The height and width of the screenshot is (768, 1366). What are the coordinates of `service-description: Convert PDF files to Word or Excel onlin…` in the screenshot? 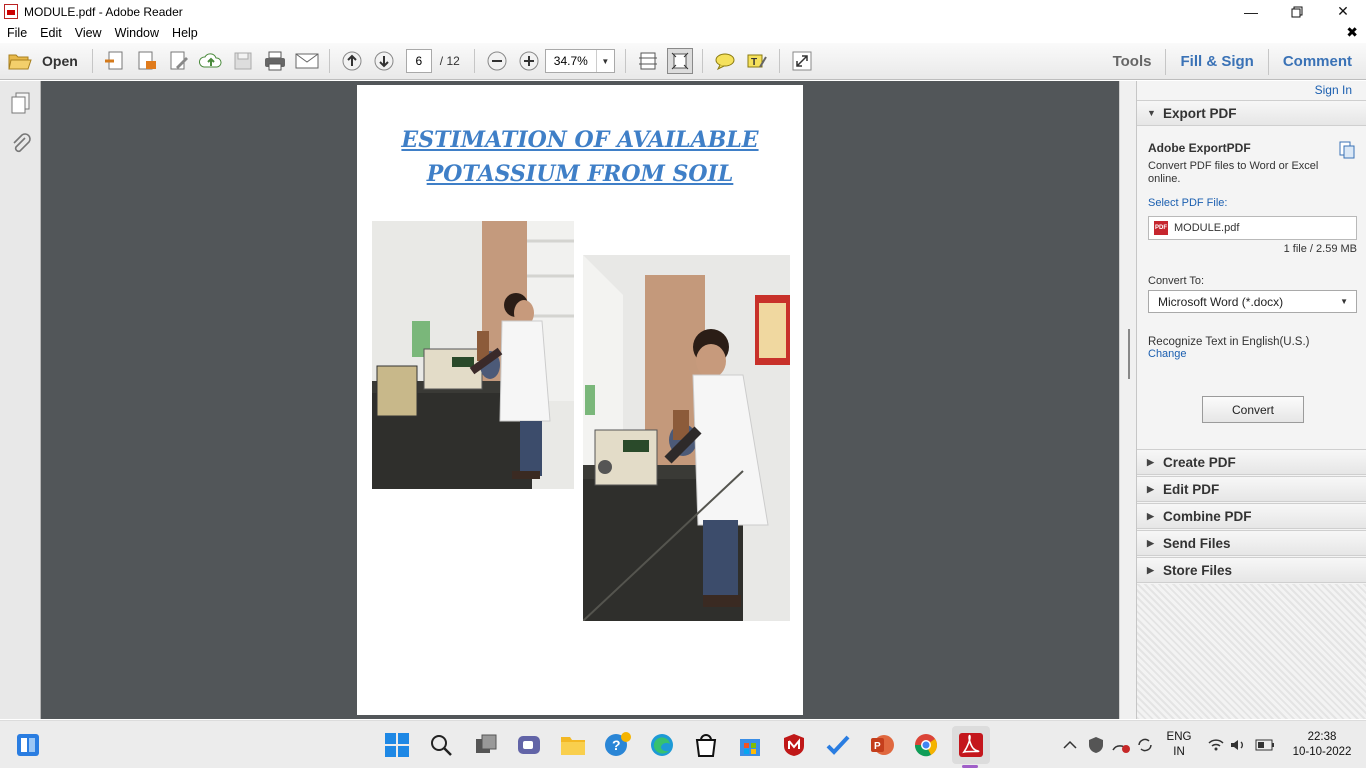 It's located at (1233, 172).